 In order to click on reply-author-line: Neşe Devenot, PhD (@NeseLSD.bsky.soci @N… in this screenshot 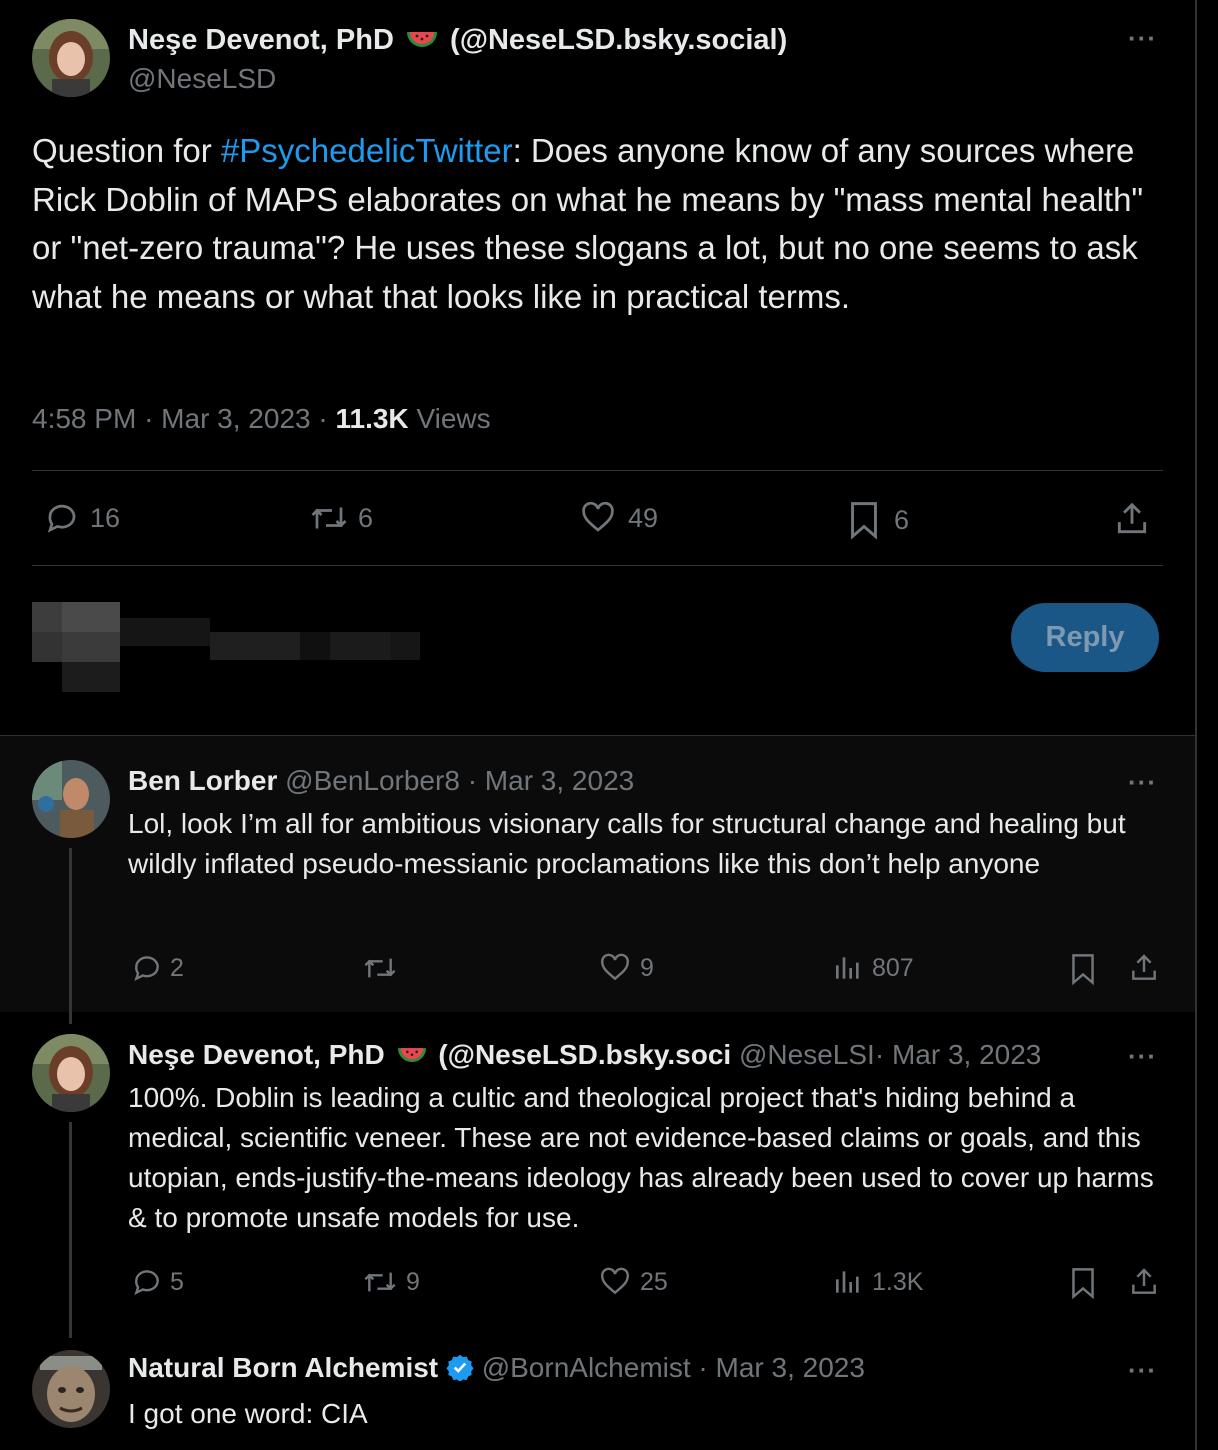, I will do `click(628, 1056)`.